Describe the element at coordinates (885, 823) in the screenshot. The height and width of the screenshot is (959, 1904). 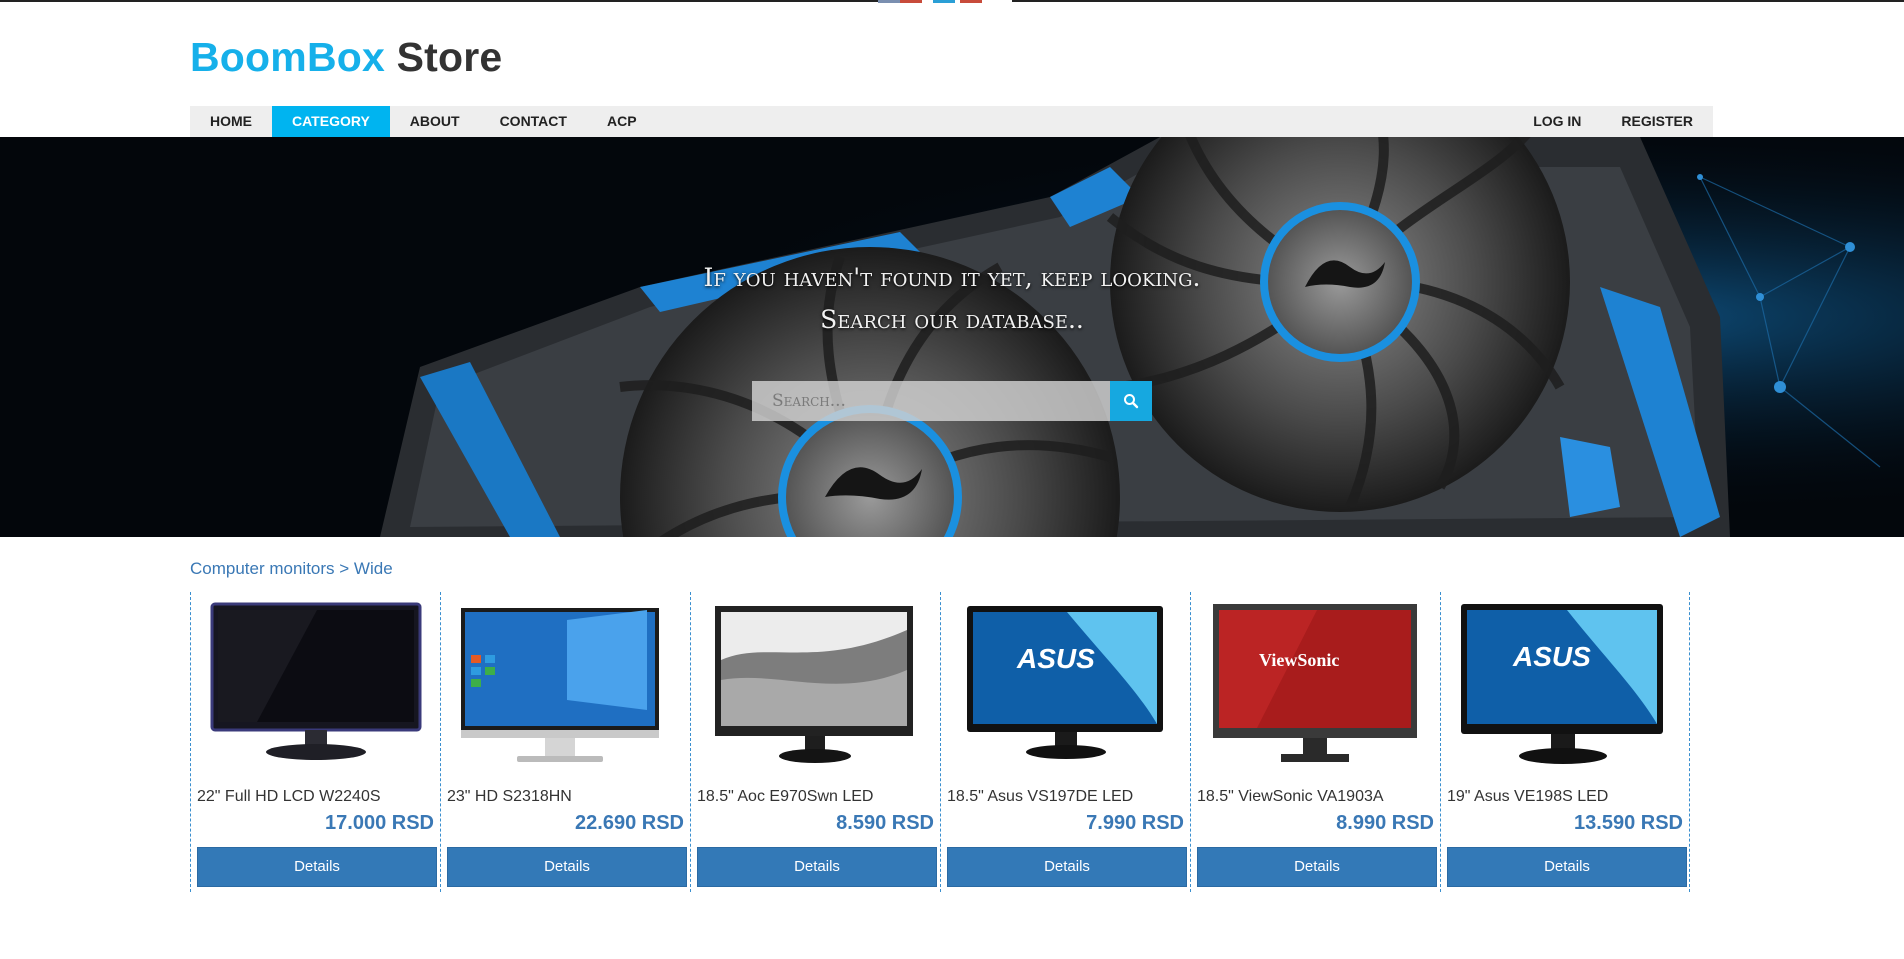
I see `product-price: 8.590 RSD` at that location.